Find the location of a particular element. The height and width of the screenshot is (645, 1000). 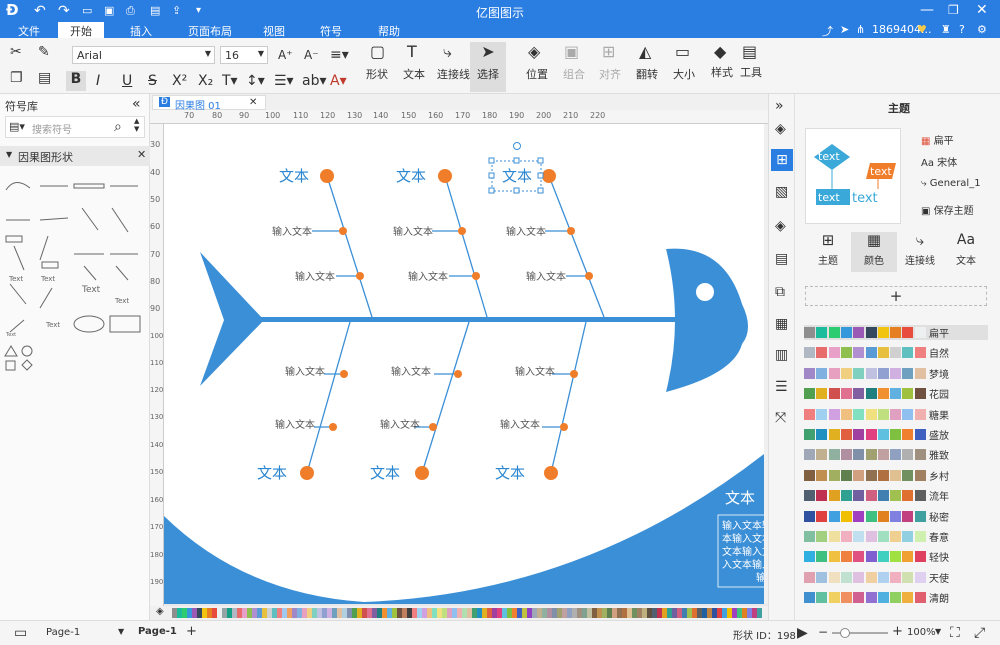

image-icon: ▧ is located at coordinates (781, 192).